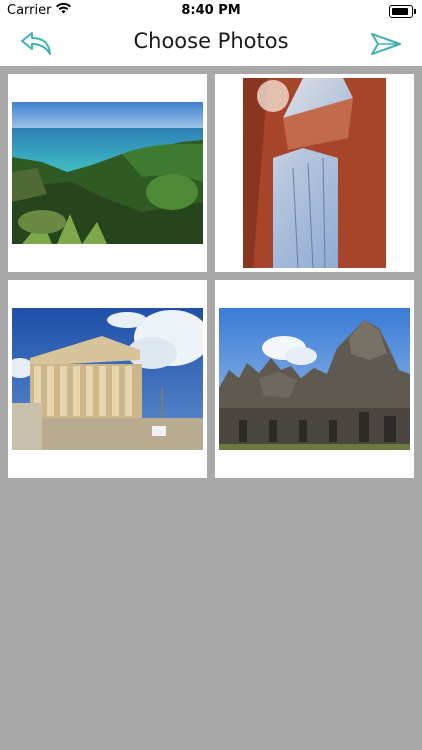 The width and height of the screenshot is (422, 750). I want to click on next-button, so click(386, 44).